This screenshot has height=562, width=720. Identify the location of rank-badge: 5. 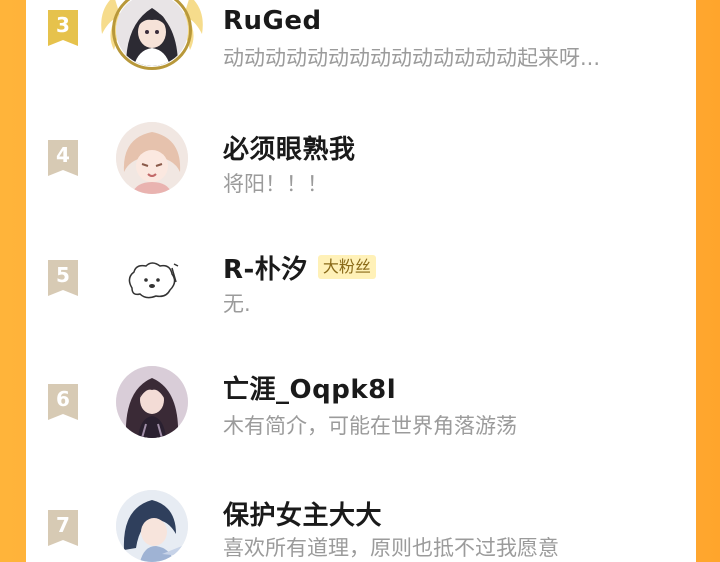
(63, 278).